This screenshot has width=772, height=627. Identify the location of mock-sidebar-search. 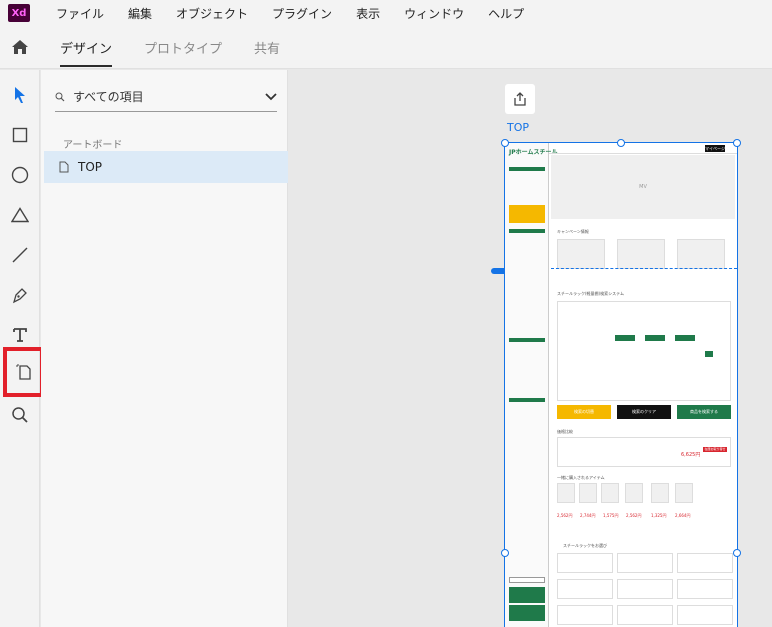
(527, 580).